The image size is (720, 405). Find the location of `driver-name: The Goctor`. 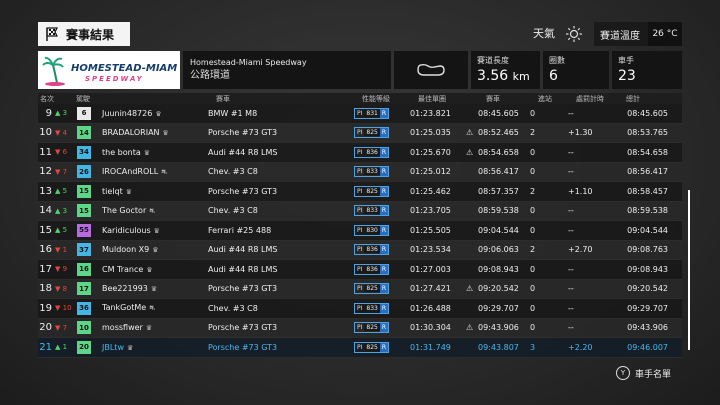

driver-name: The Goctor is located at coordinates (124, 210).